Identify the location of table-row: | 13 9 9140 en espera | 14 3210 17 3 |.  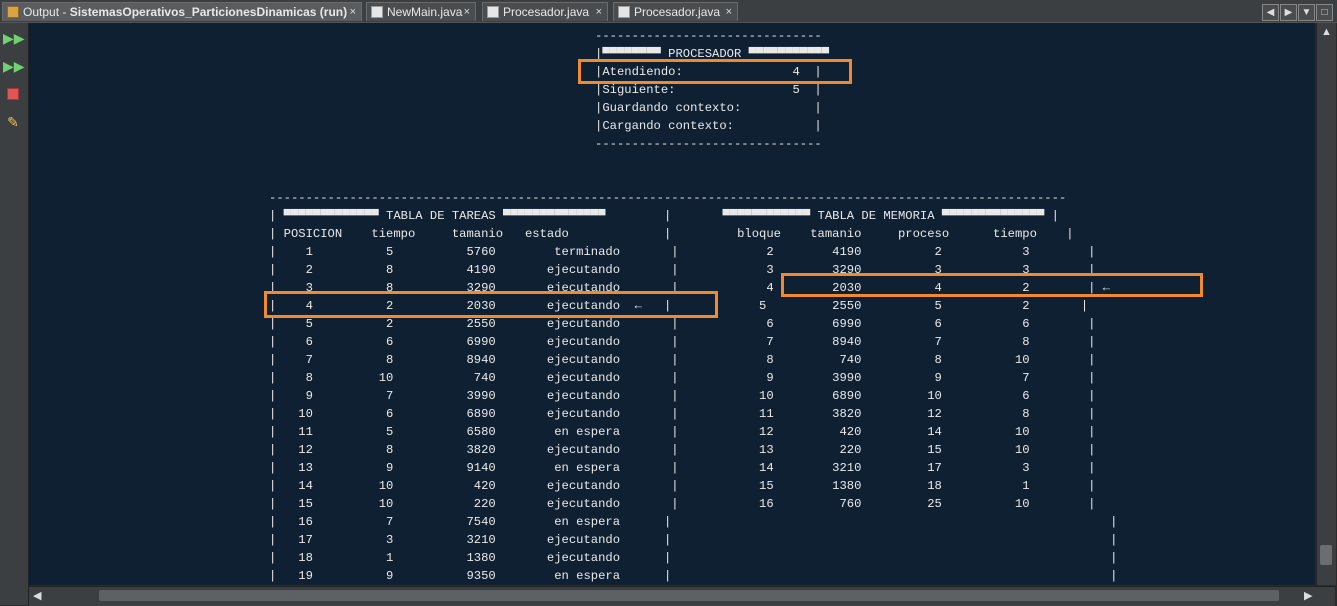
(682, 468).